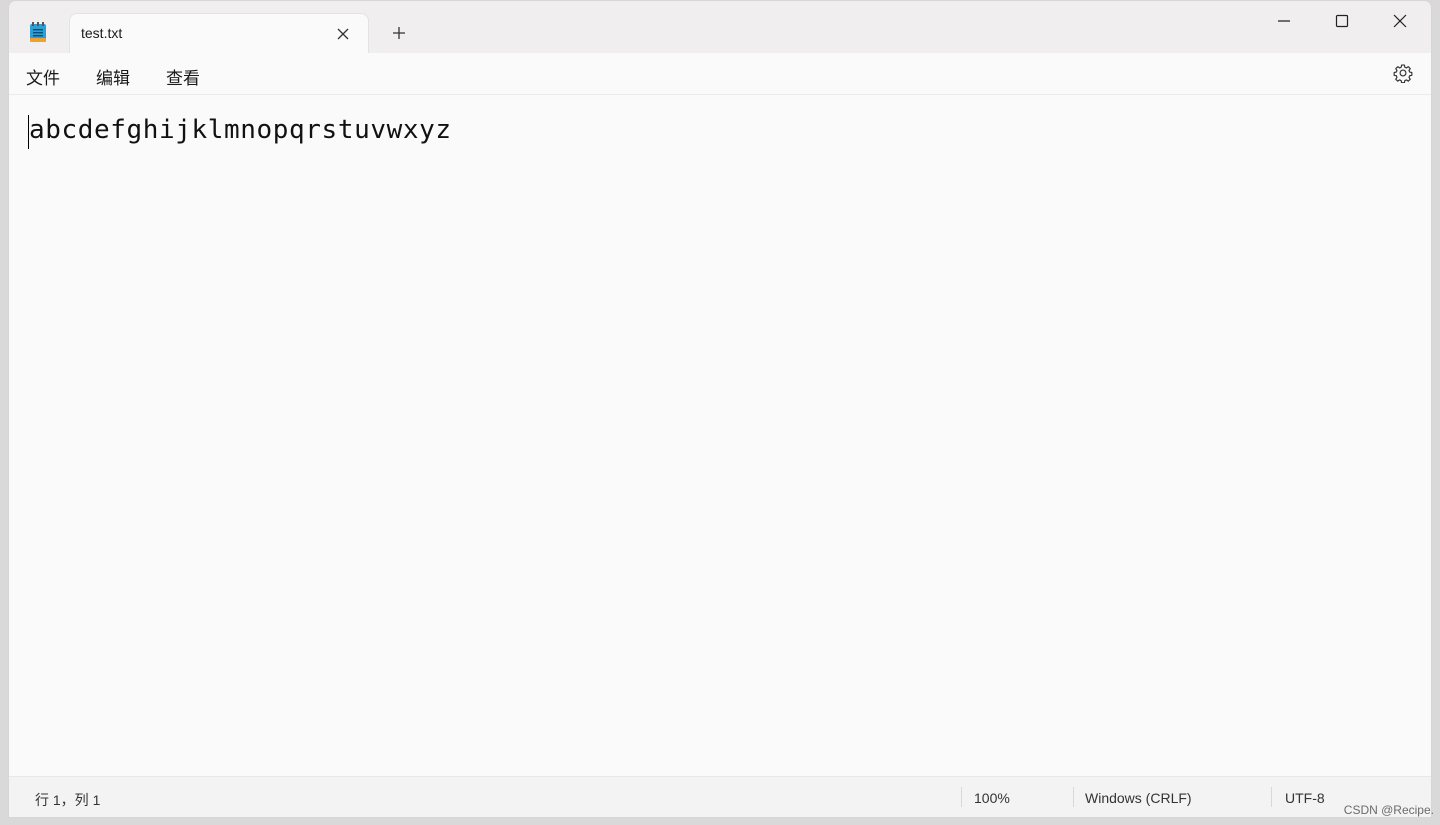 This screenshot has width=1440, height=825. What do you see at coordinates (720, 27) in the screenshot?
I see `title-bar: test.txt` at bounding box center [720, 27].